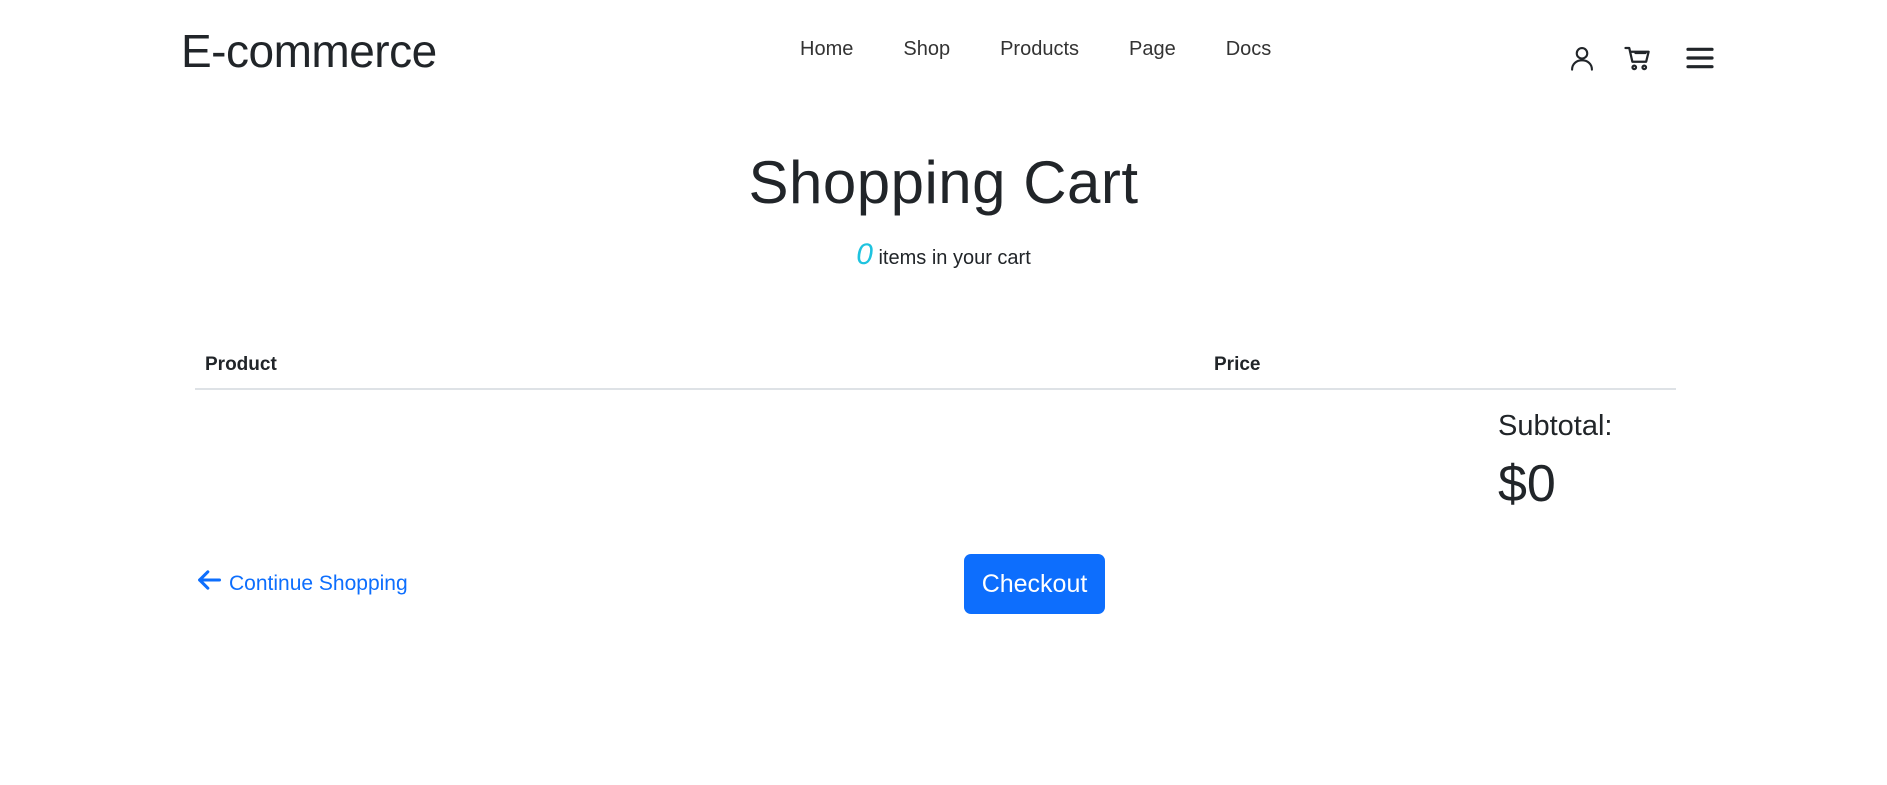 The width and height of the screenshot is (1887, 785). I want to click on nav-link-docs: Docs, so click(1249, 49).